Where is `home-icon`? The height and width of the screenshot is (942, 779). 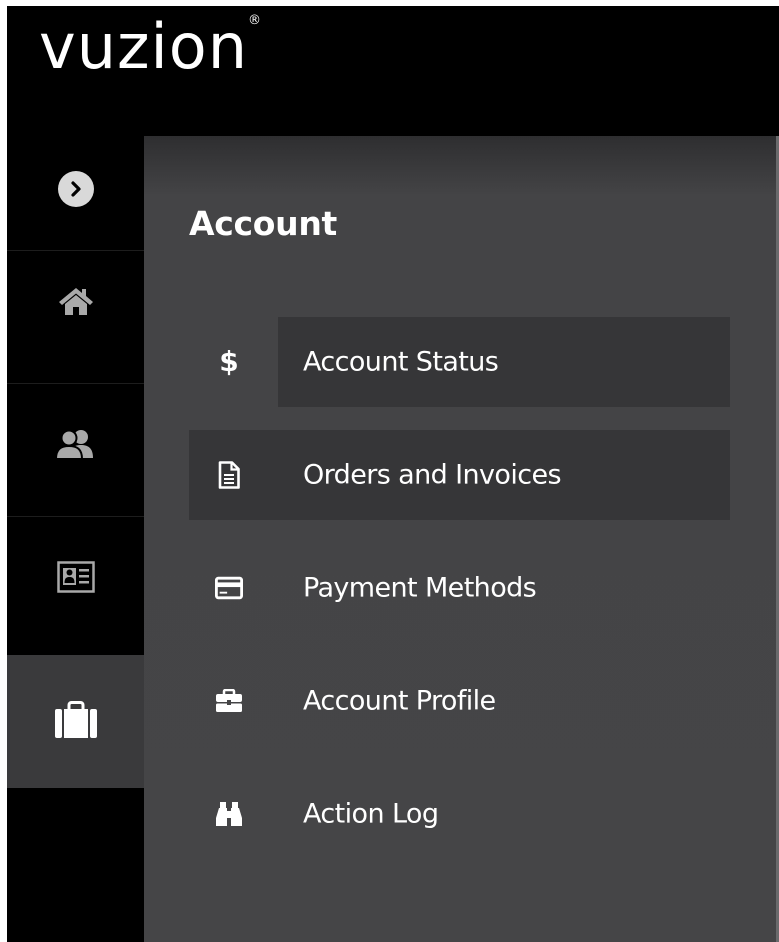
home-icon is located at coordinates (76, 303).